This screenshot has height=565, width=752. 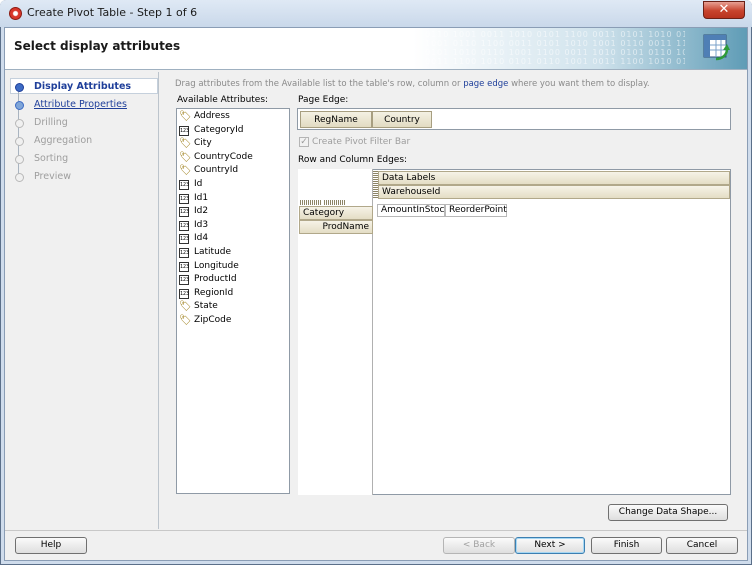 What do you see at coordinates (402, 119) in the screenshot?
I see `page-edge-item: Country` at bounding box center [402, 119].